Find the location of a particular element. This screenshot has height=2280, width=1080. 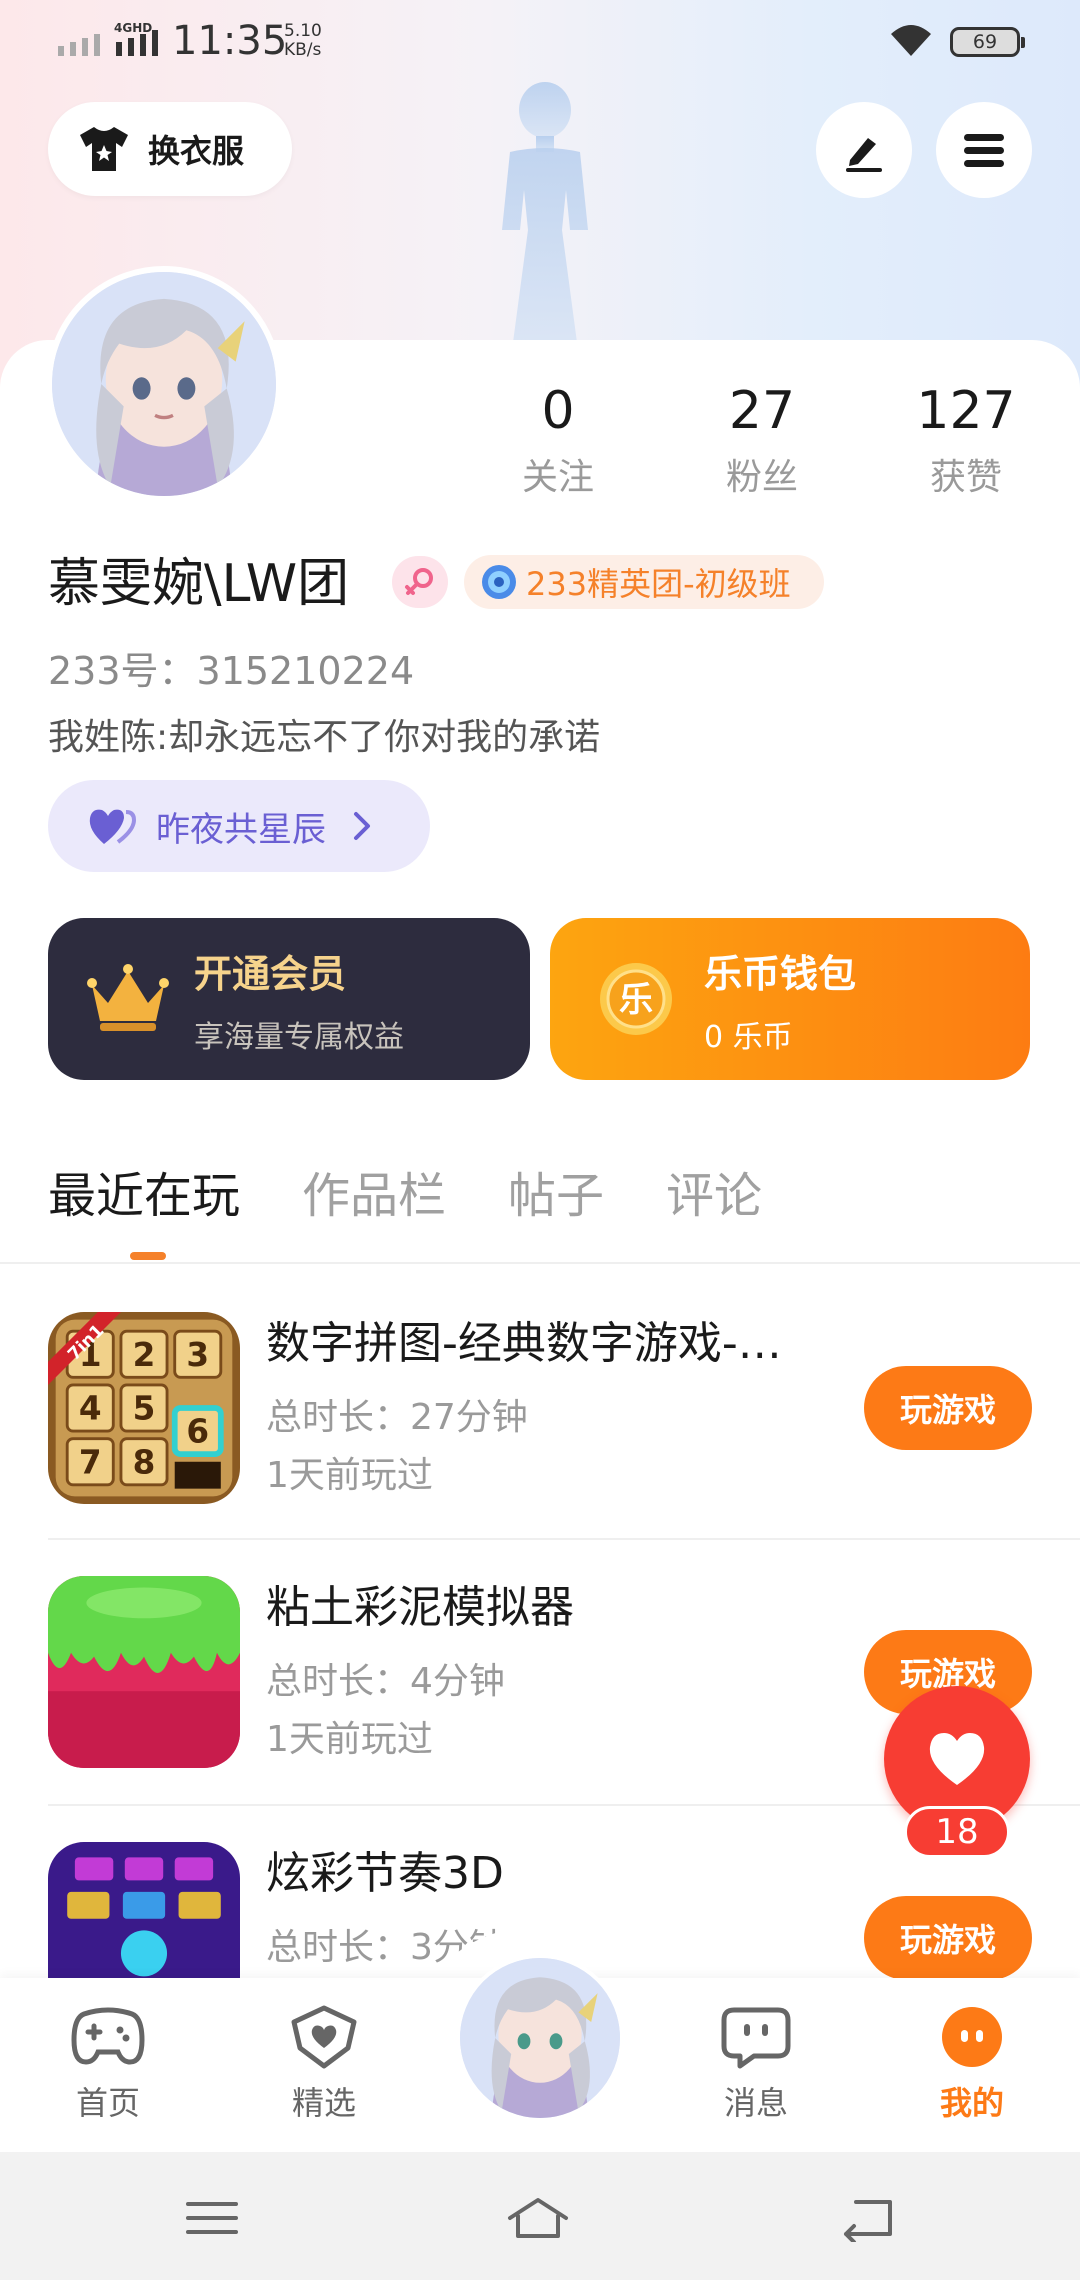

tabs-divider is located at coordinates (540, 1263).